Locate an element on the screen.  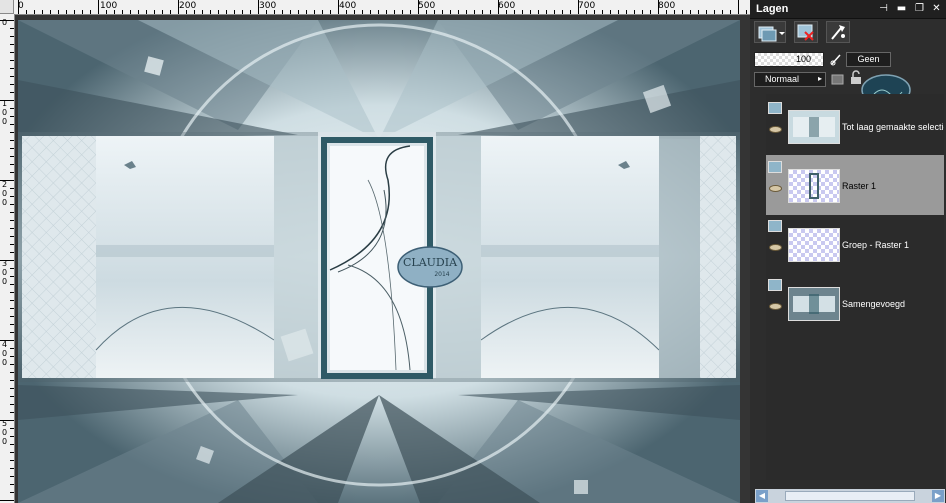
scroll-thumb is located at coordinates (850, 496).